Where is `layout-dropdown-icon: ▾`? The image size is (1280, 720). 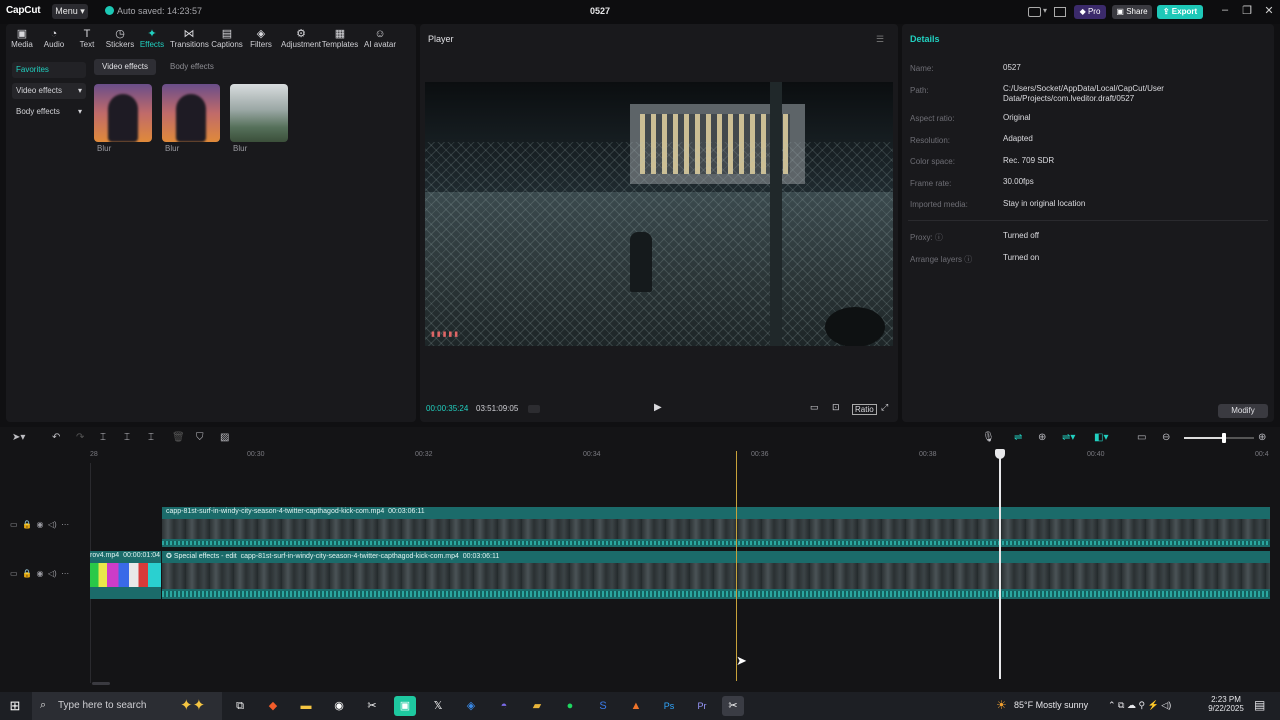
layout-dropdown-icon: ▾ is located at coordinates (1045, 10).